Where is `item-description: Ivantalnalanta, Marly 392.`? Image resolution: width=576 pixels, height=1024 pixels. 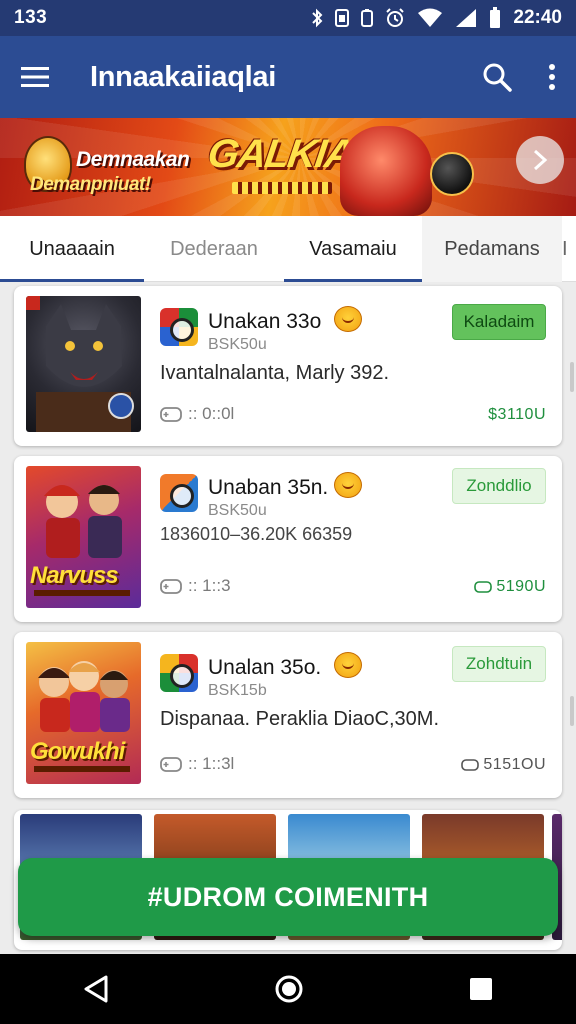 item-description: Ivantalnalanta, Marly 392. is located at coordinates (275, 373).